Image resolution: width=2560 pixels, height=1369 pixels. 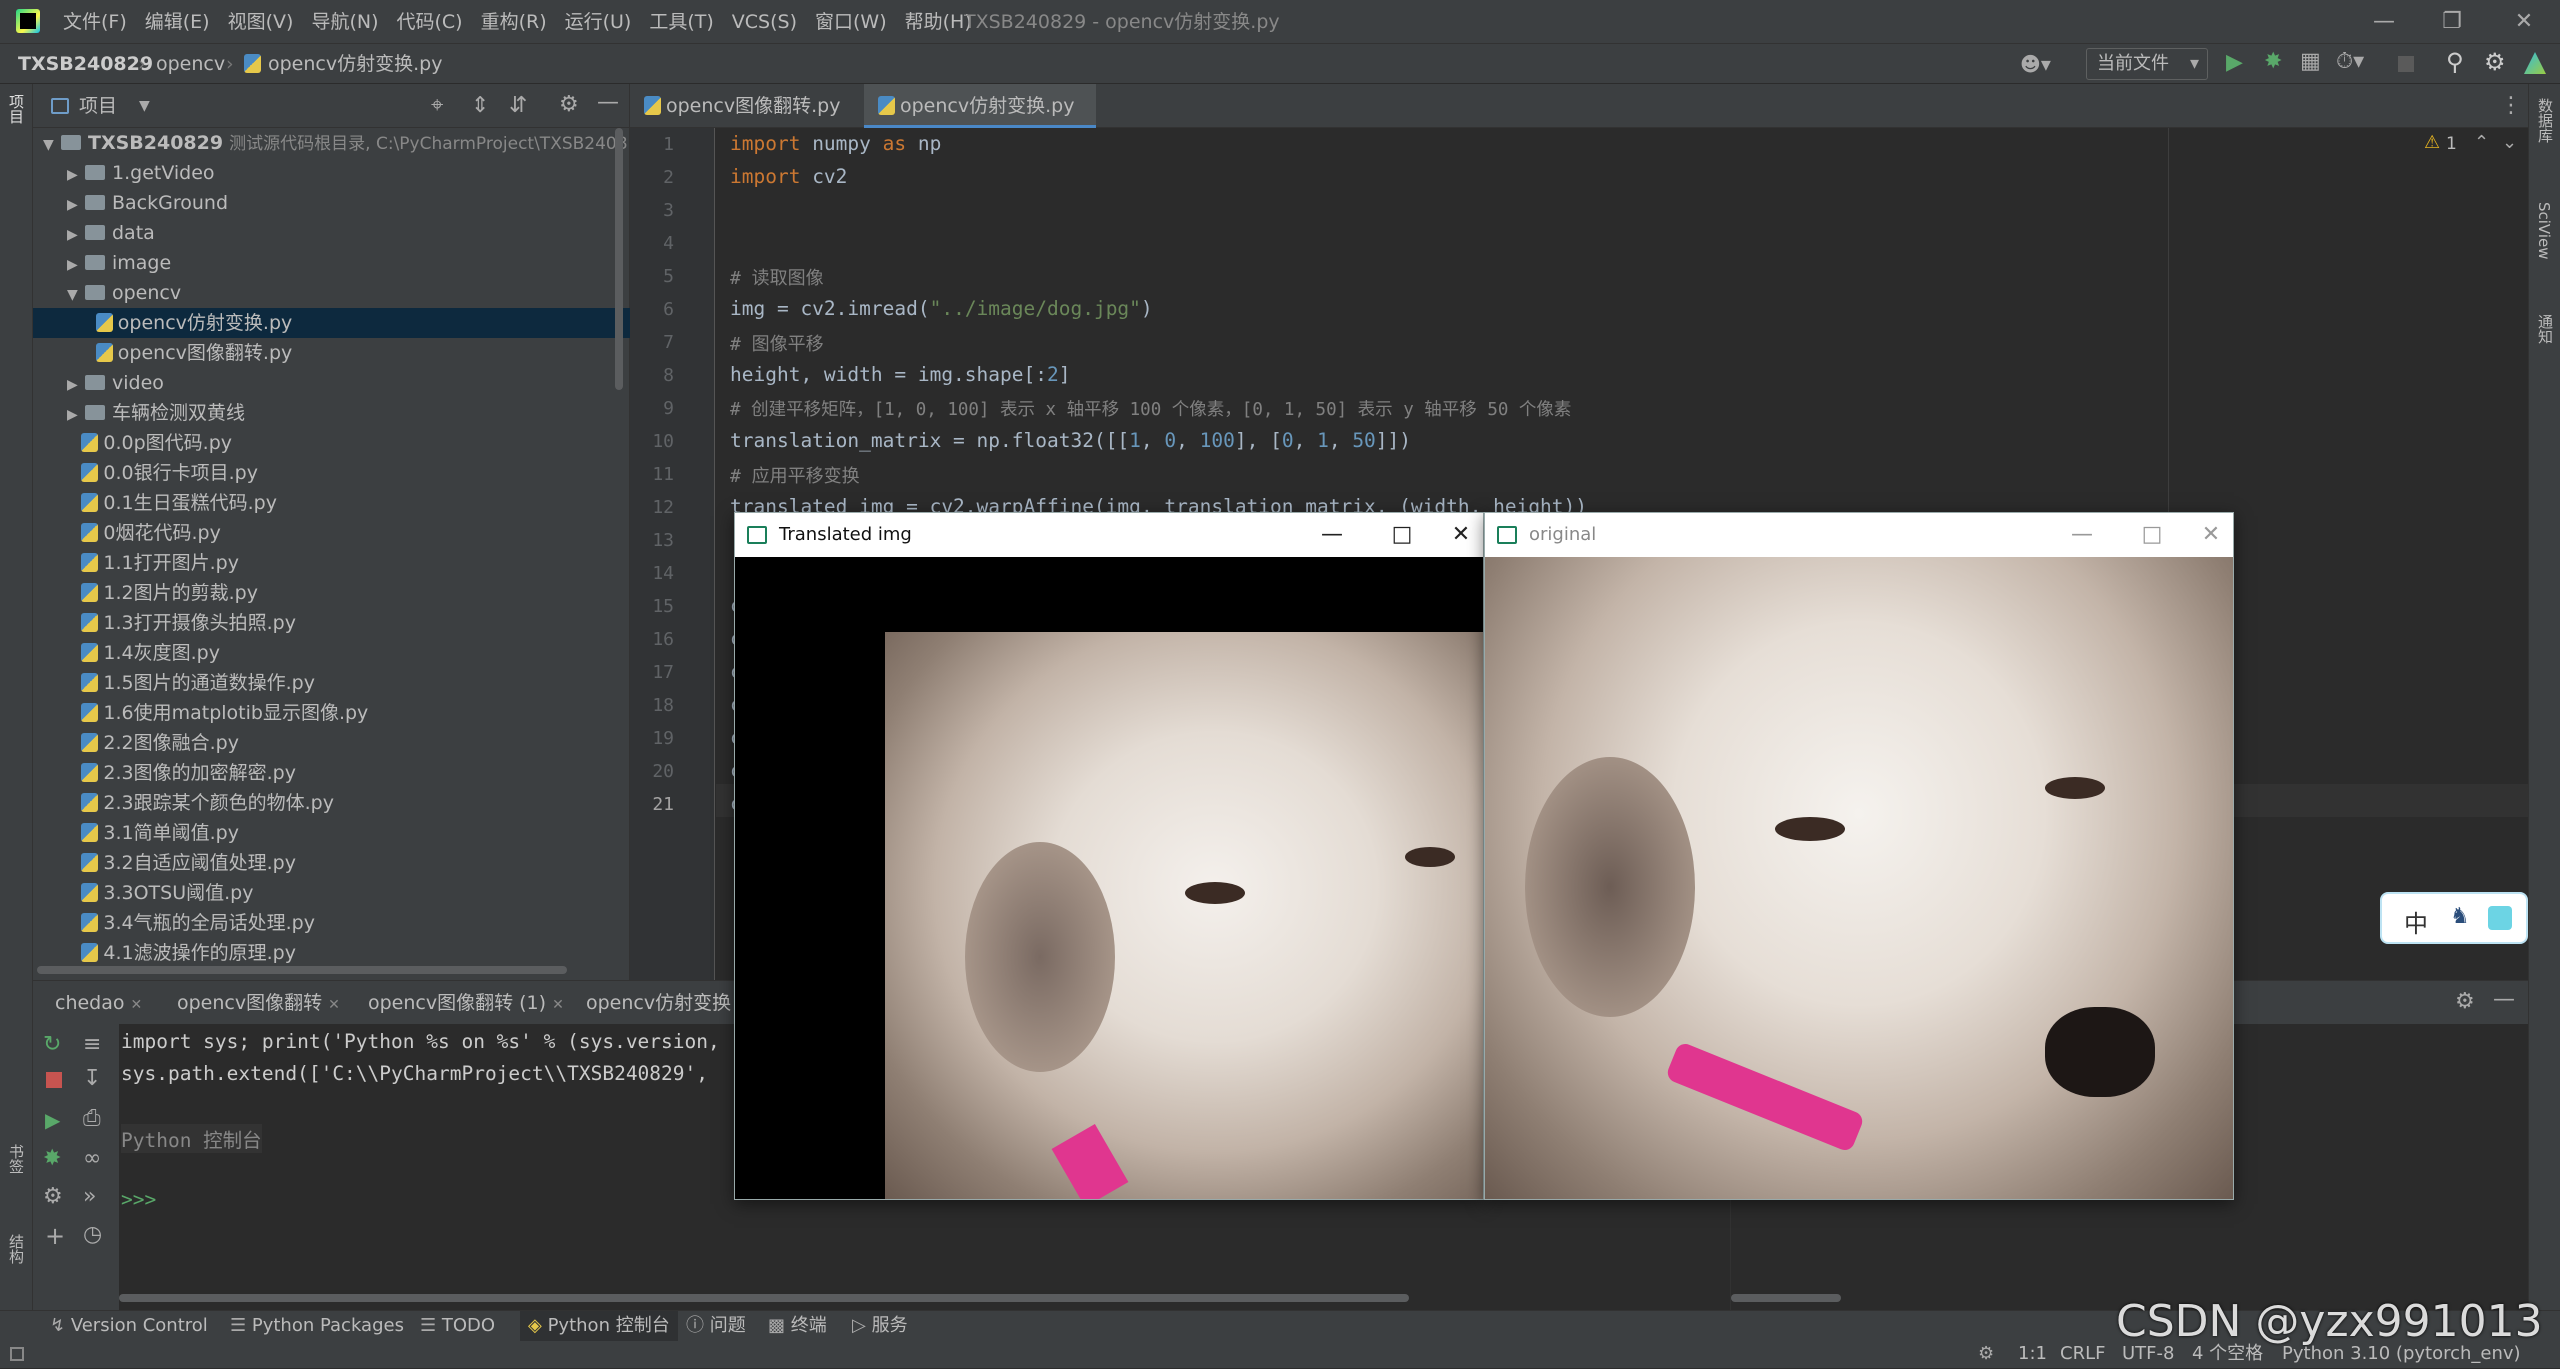 I want to click on project-tool-button: 项目, so click(x=16, y=109).